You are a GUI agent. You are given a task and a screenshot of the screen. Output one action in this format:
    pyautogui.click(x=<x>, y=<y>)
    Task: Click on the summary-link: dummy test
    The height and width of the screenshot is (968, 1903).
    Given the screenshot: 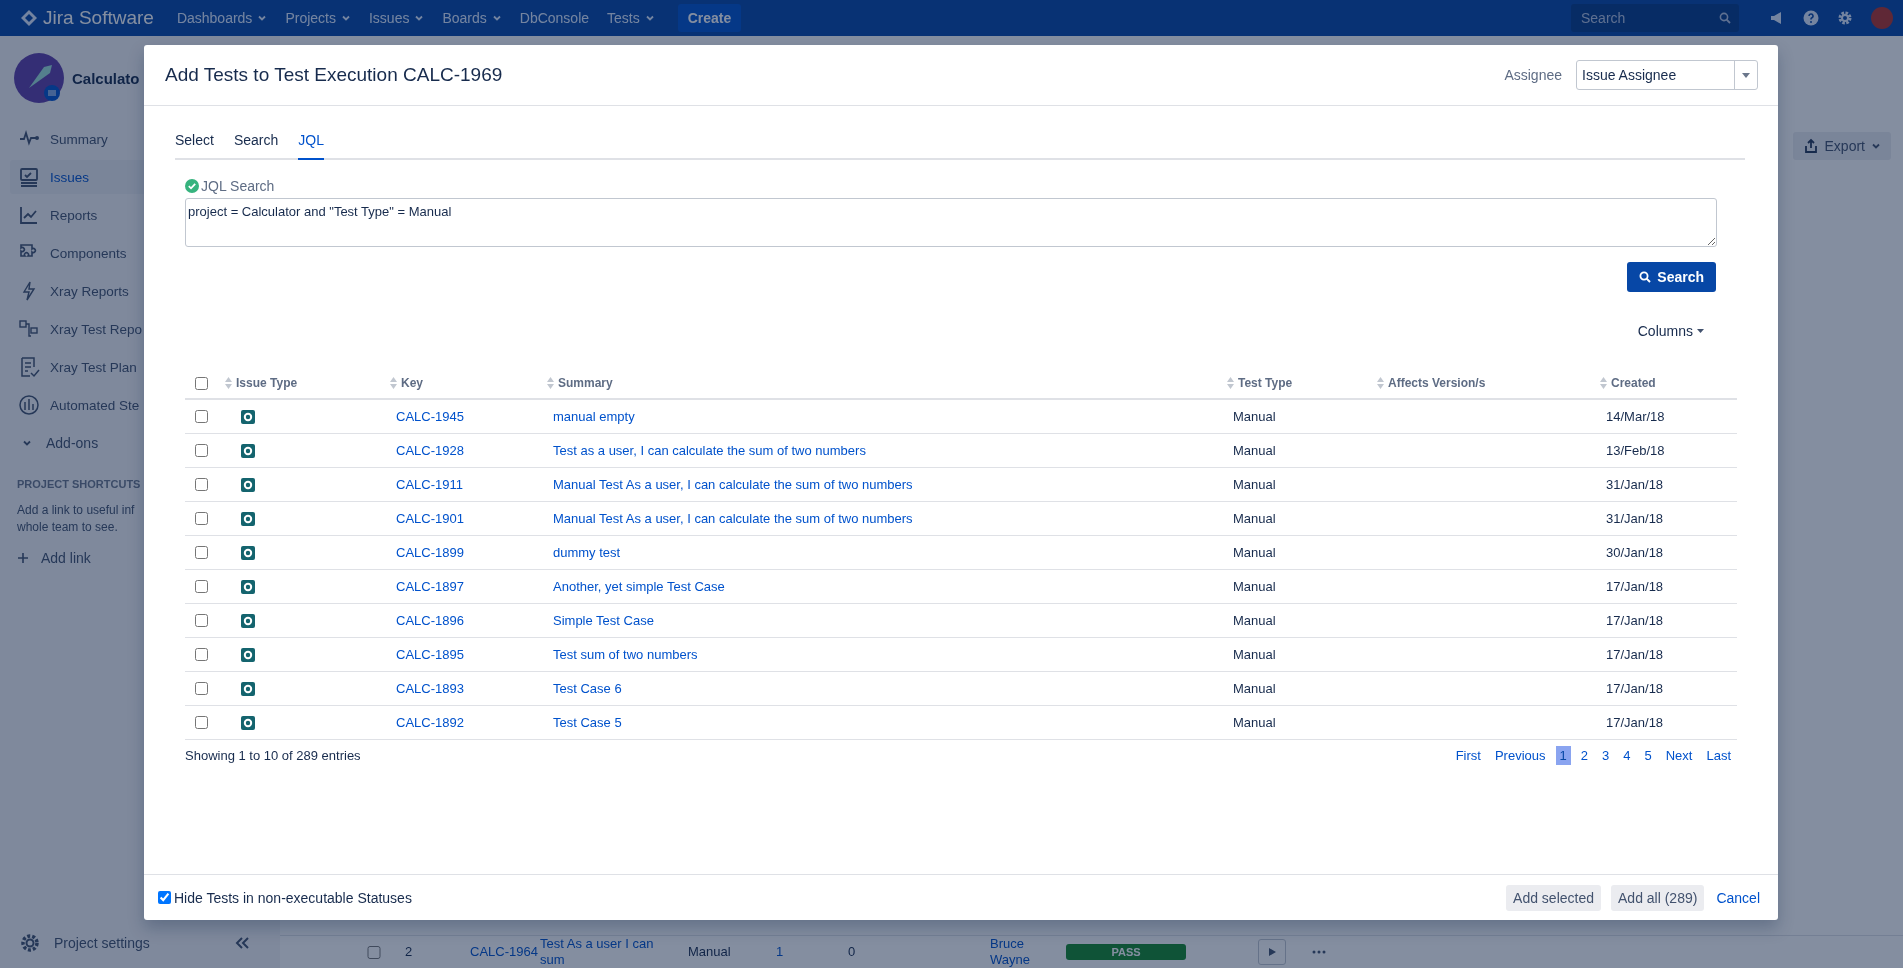 What is the action you would take?
    pyautogui.click(x=887, y=552)
    